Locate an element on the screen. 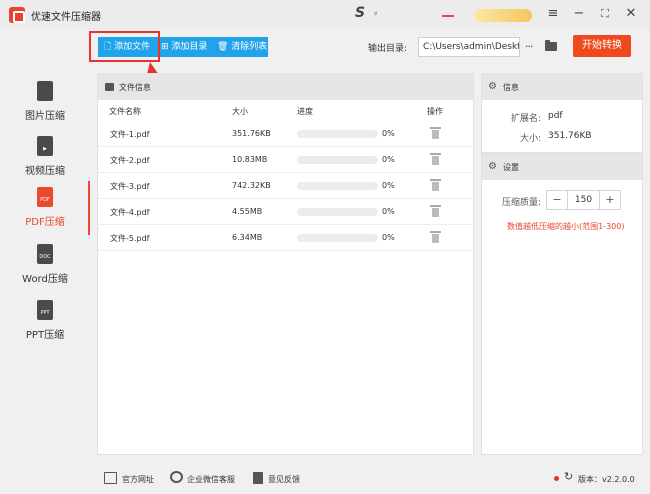  table-row: 文件-3.pdf 742.32KB 0% is located at coordinates (286, 186).